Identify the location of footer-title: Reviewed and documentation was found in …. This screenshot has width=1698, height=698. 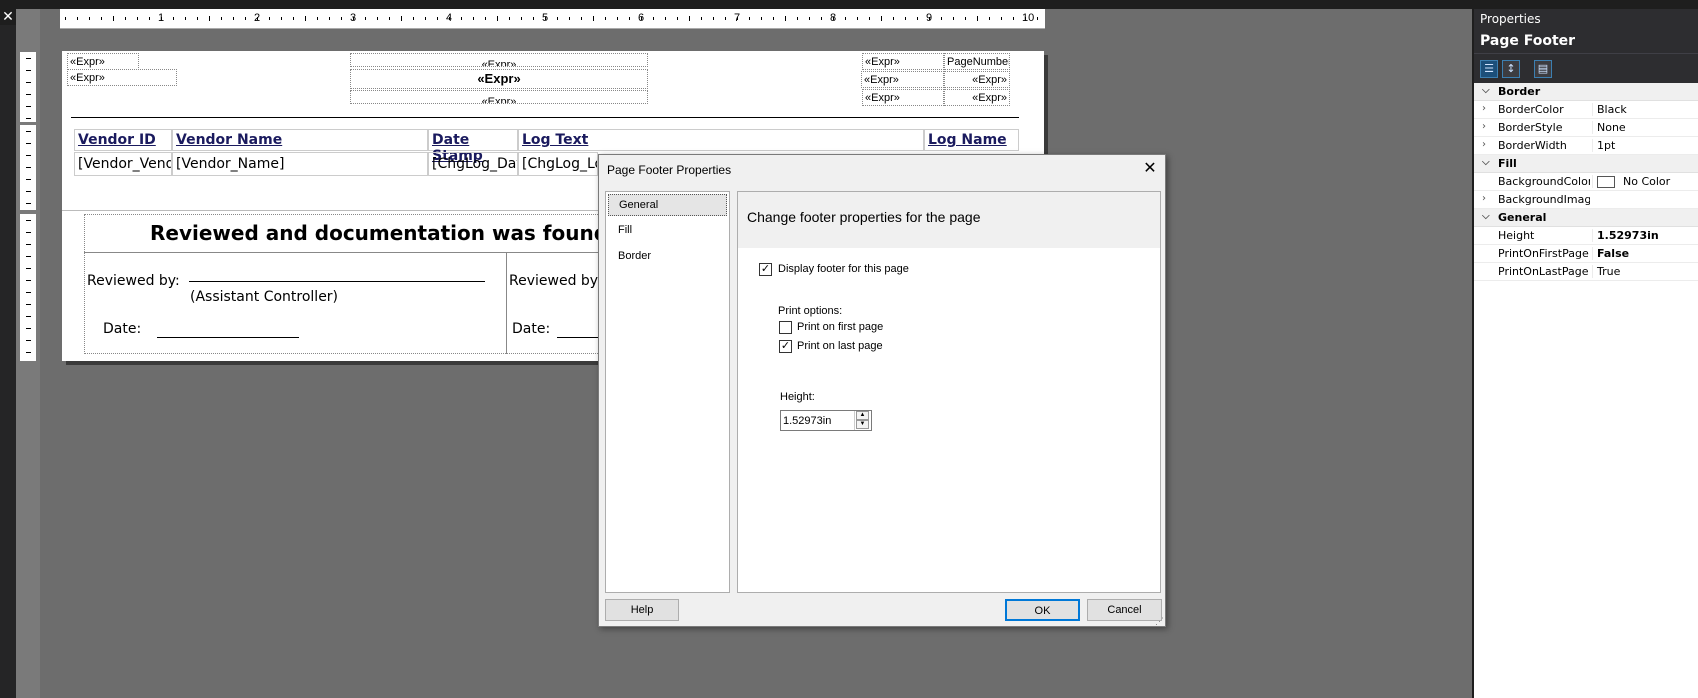
(403, 233).